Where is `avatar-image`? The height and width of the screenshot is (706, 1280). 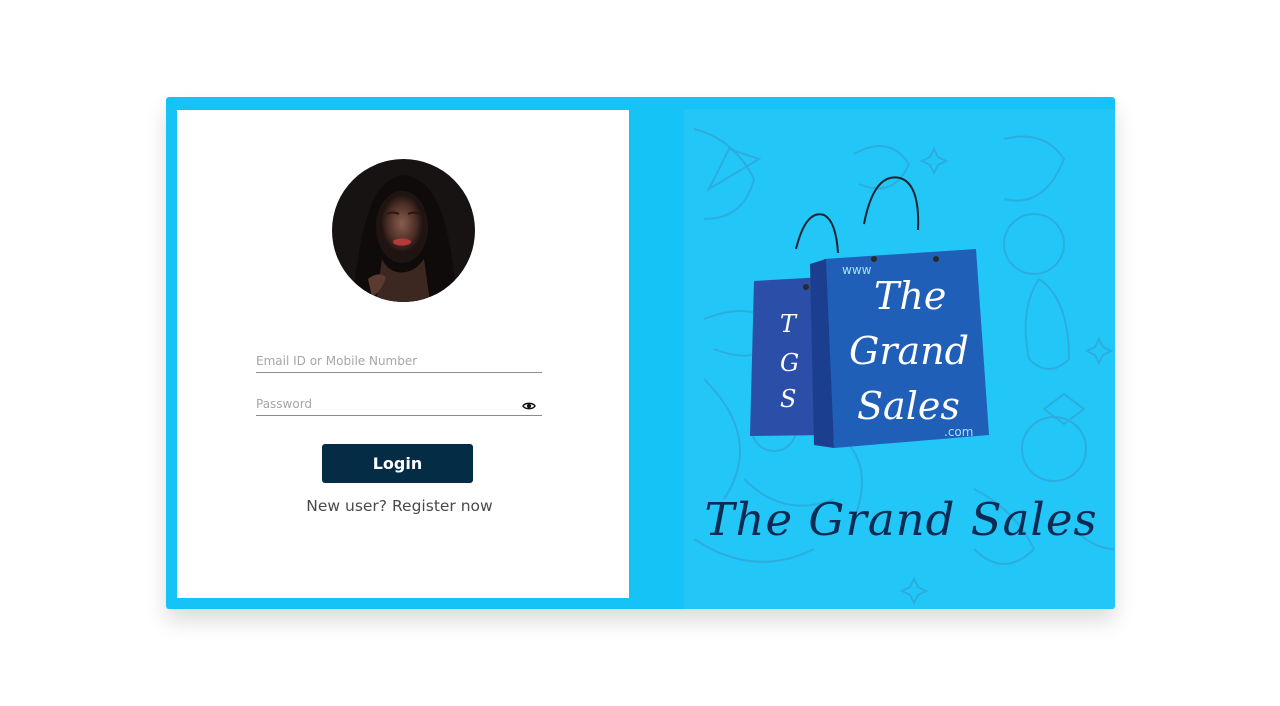
avatar-image is located at coordinates (403, 230).